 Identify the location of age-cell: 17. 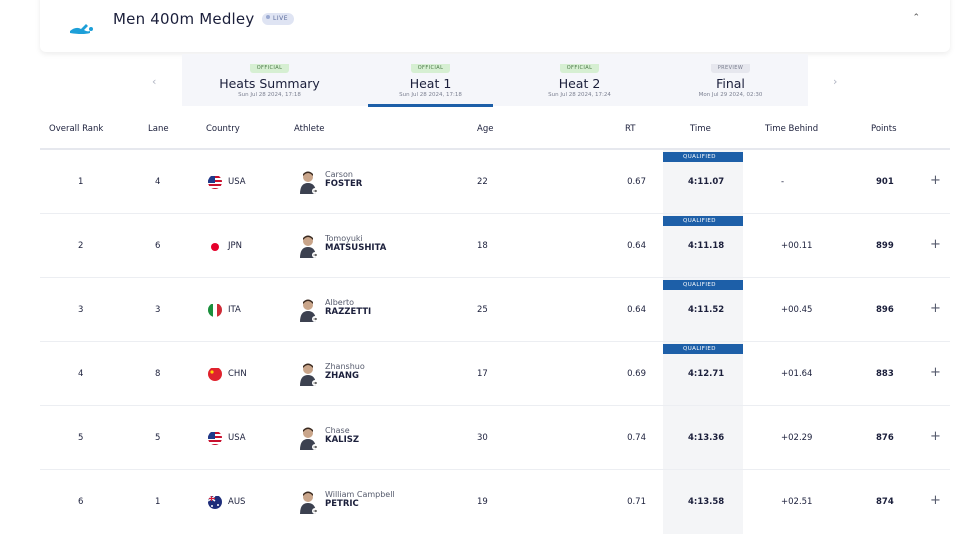
(482, 374).